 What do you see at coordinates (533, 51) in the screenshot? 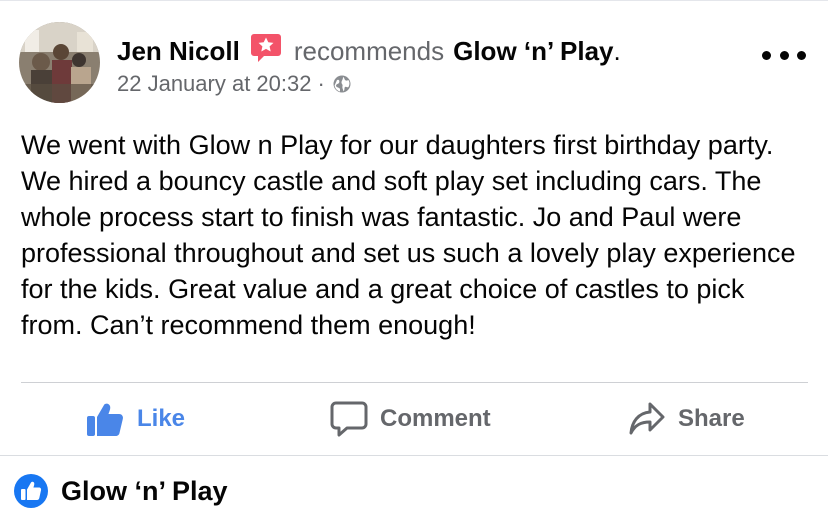
I see `page-name-link: Glow ‘n’ Play` at bounding box center [533, 51].